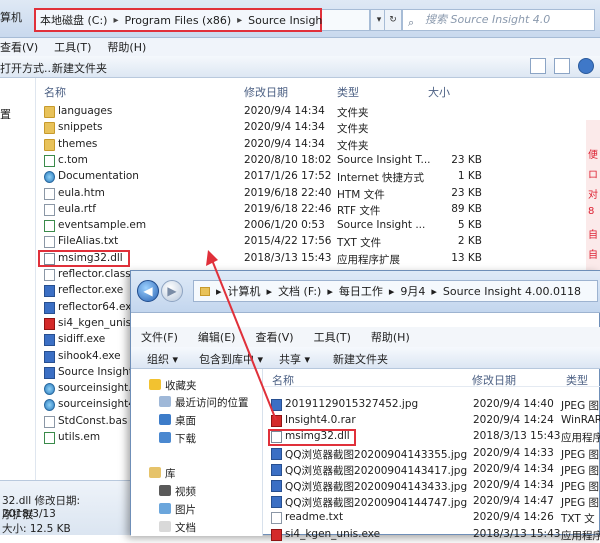  What do you see at coordinates (162, 359) in the screenshot?
I see `organize-button: 组织 ▾` at bounding box center [162, 359].